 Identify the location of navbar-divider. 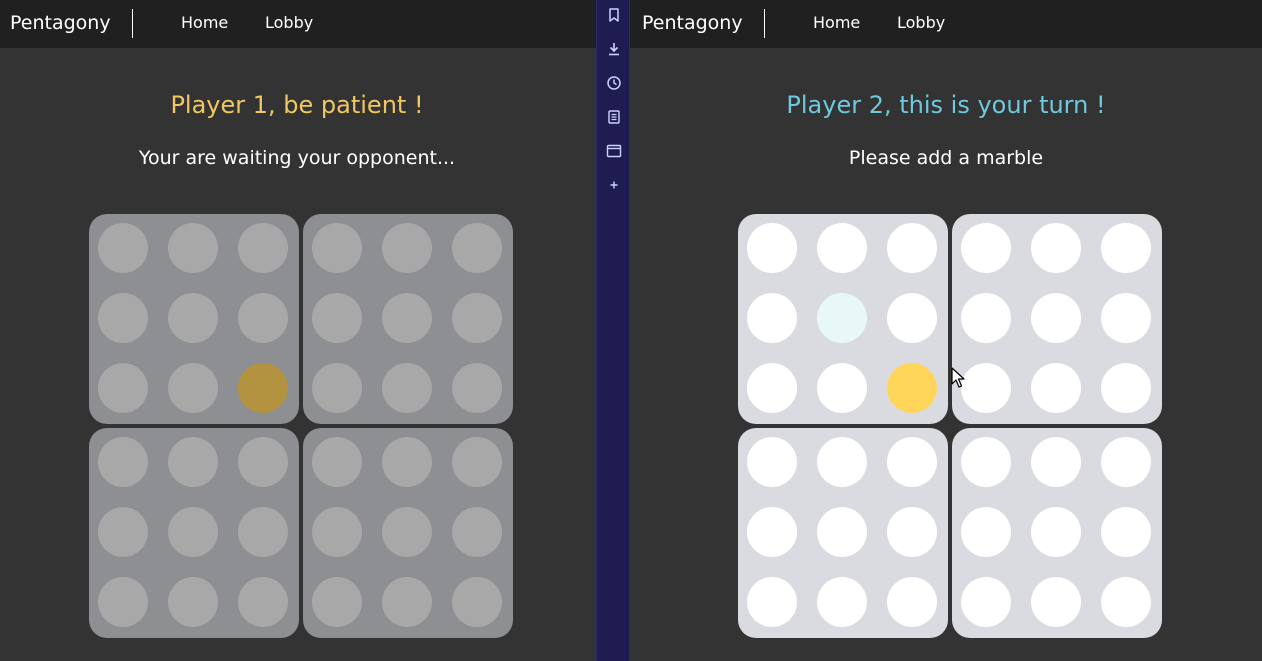
(132, 23).